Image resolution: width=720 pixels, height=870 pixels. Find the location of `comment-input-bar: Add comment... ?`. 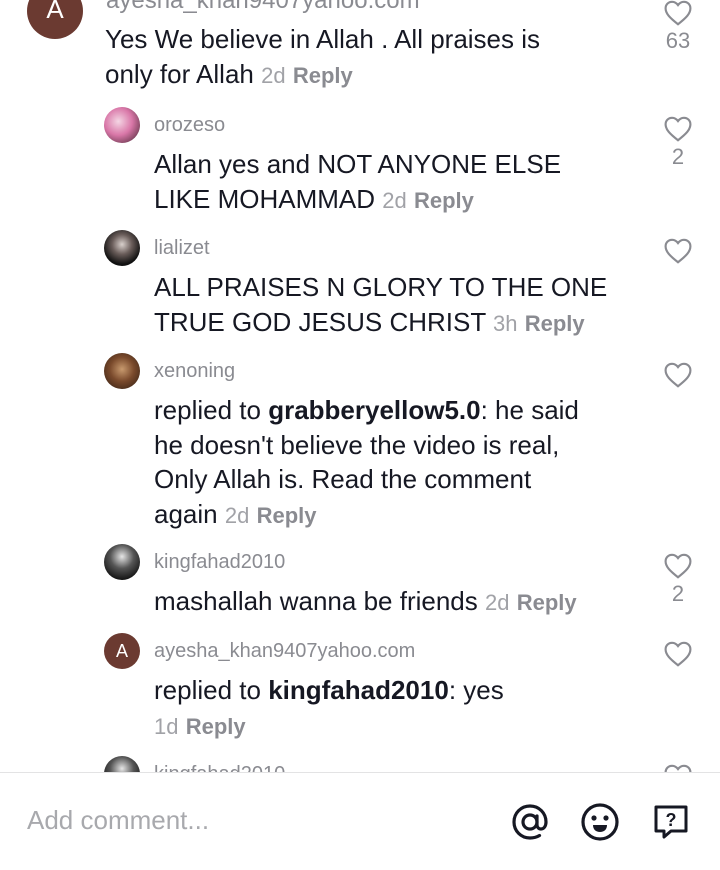

comment-input-bar: Add comment... ? is located at coordinates (360, 821).